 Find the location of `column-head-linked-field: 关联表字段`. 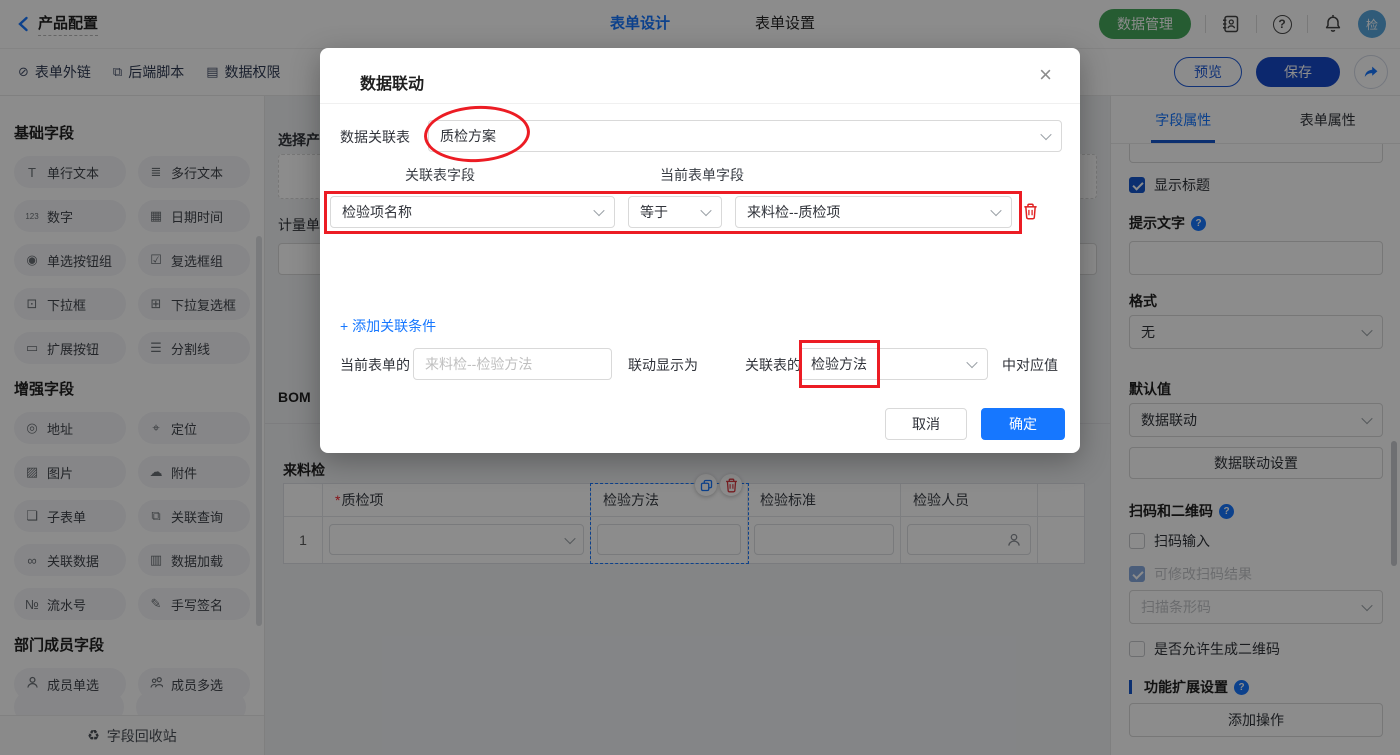

column-head-linked-field: 关联表字段 is located at coordinates (440, 175).